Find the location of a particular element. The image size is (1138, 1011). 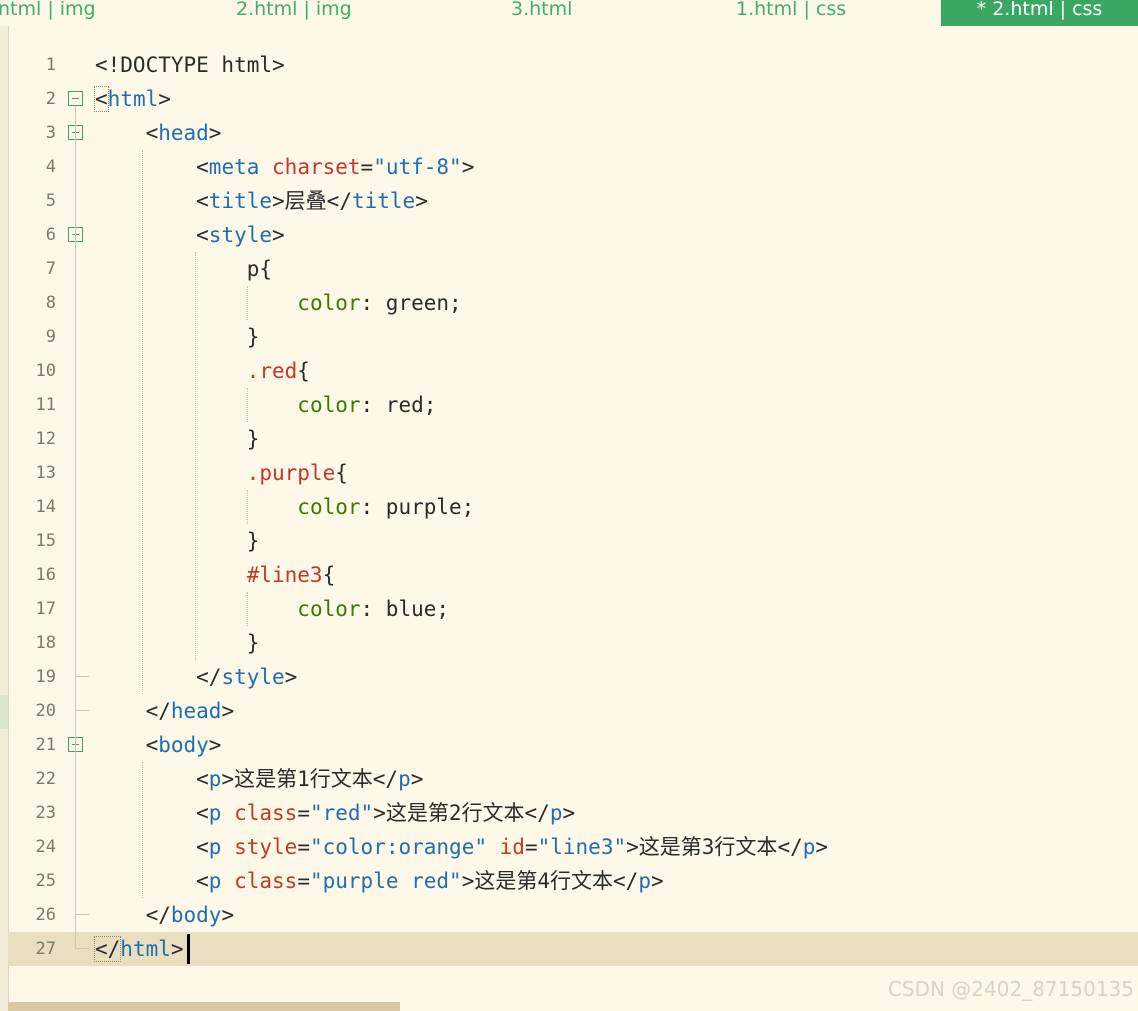

line-number: 20 is located at coordinates (45, 711).